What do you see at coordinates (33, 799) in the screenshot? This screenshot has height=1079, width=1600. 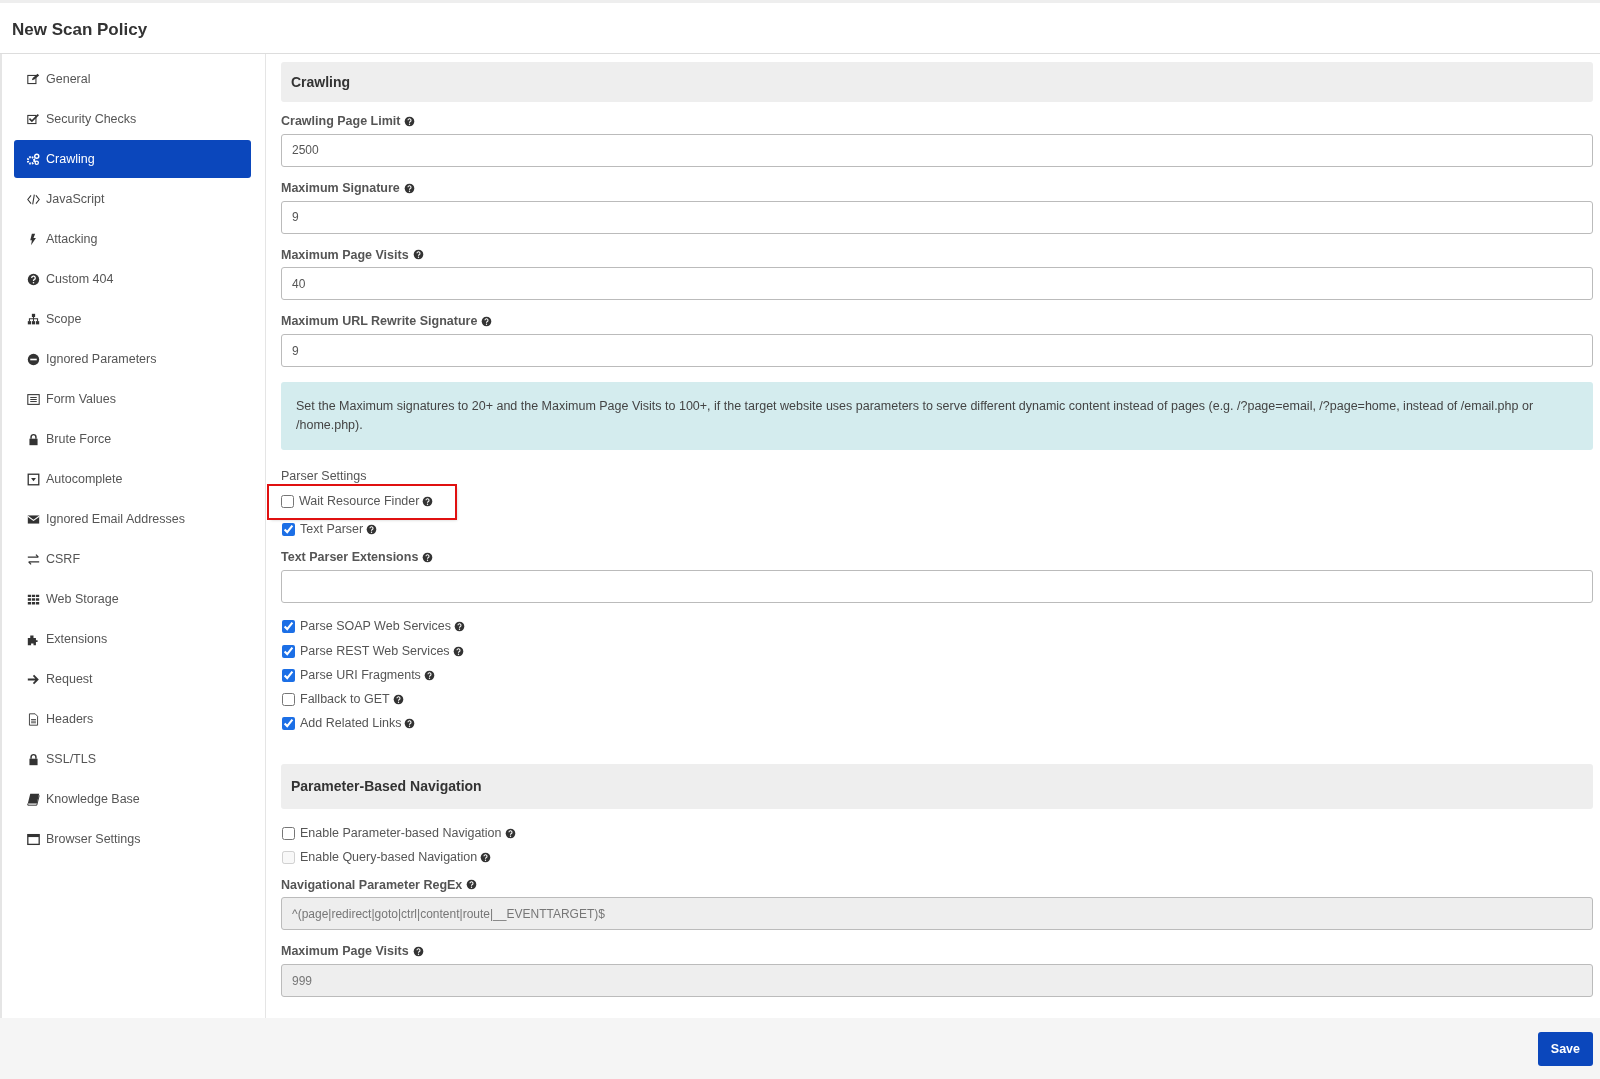 I see `book-icon` at bounding box center [33, 799].